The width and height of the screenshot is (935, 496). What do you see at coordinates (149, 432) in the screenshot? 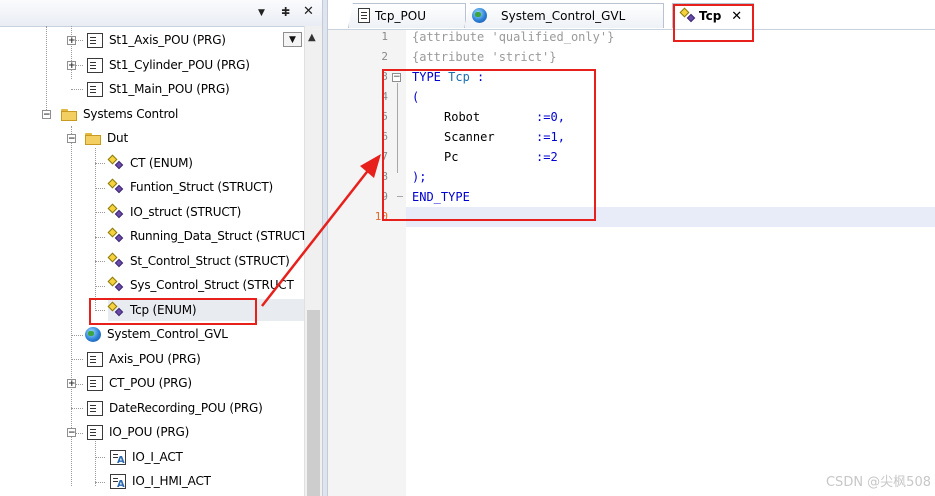
I see `tree-item-label: IO_POU (PRG)` at bounding box center [149, 432].